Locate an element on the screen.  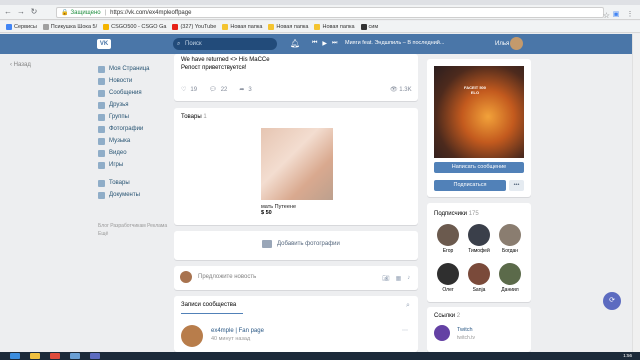
bookmark-label: сим is located at coordinates (373, 26).